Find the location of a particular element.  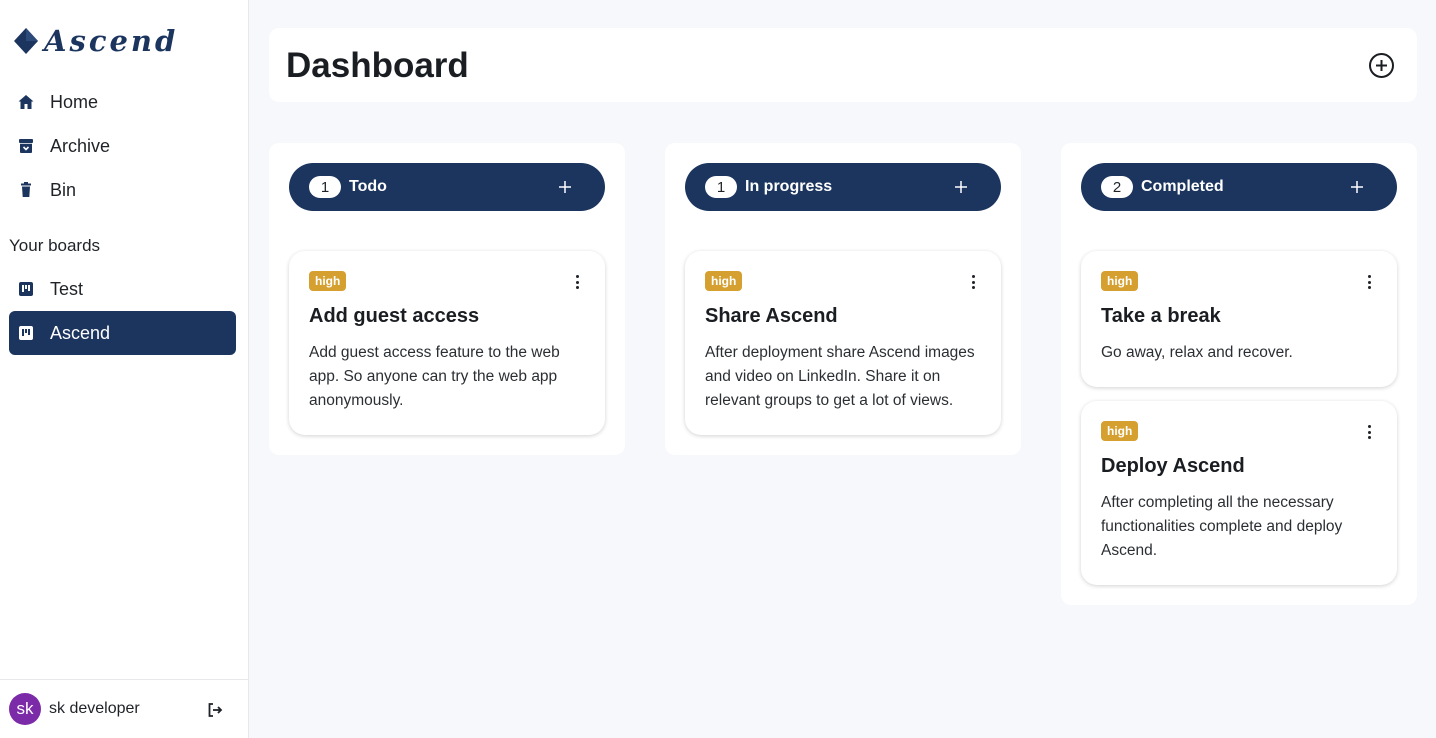

column-title: In progress is located at coordinates (789, 186).